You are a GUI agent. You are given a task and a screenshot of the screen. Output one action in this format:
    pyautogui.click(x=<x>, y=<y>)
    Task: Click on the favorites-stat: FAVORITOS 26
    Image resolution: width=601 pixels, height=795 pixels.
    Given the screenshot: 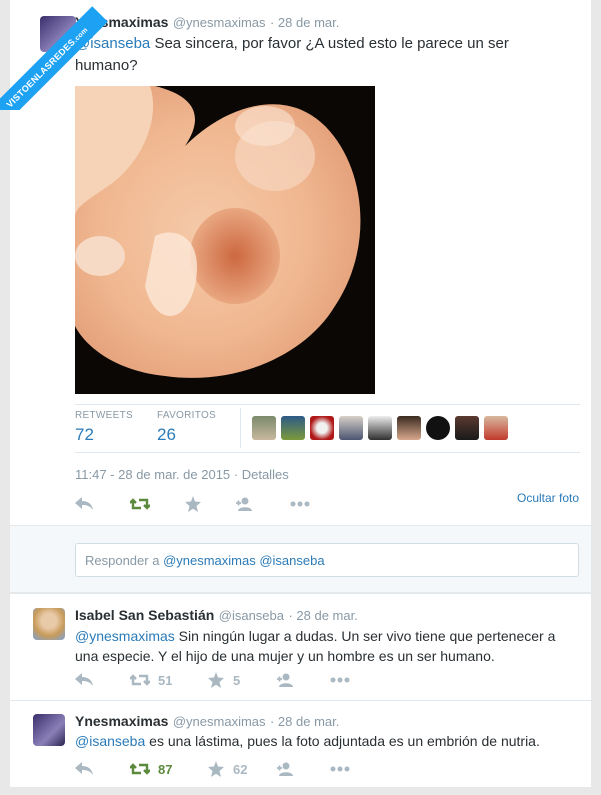 What is the action you would take?
    pyautogui.click(x=186, y=427)
    